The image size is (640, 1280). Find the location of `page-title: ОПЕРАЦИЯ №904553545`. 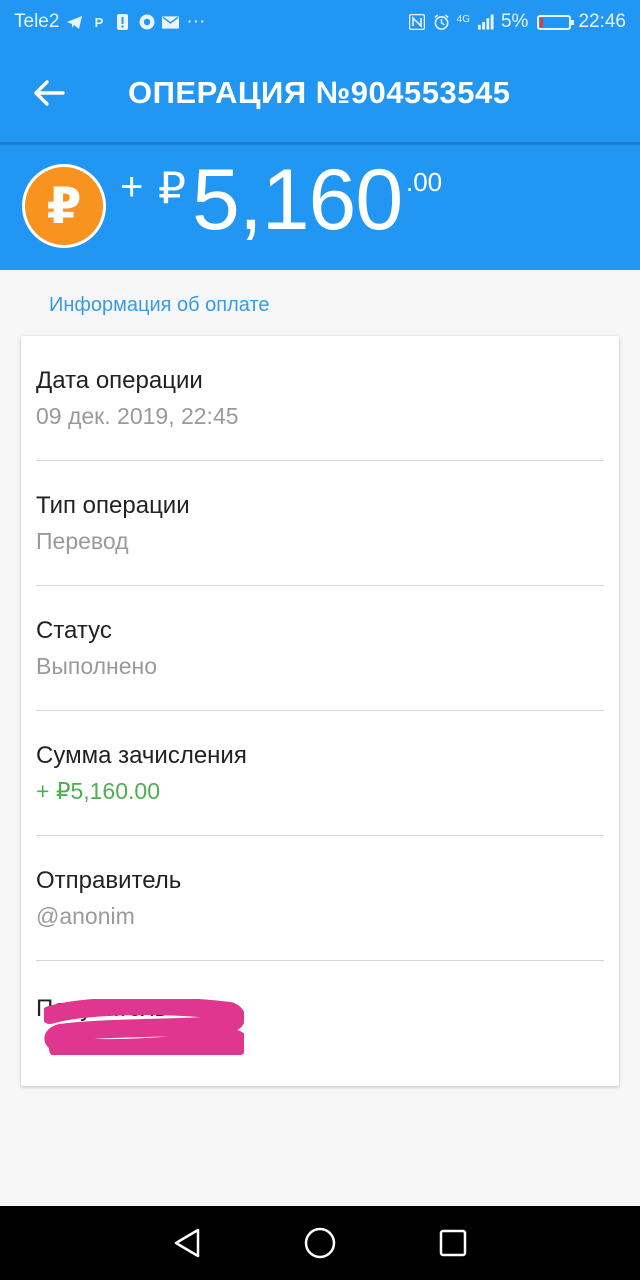

page-title: ОПЕРАЦИЯ №904553545 is located at coordinates (319, 92).